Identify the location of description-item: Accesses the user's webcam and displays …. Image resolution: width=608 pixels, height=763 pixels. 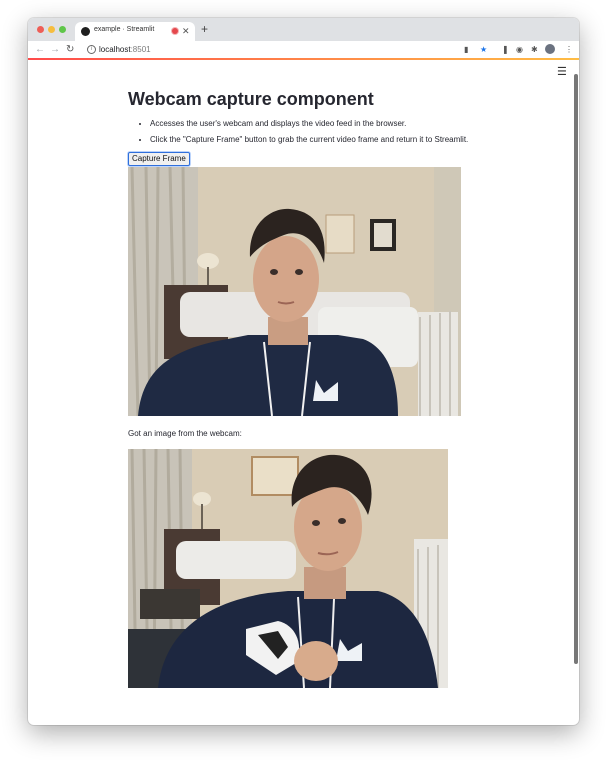
(325, 124).